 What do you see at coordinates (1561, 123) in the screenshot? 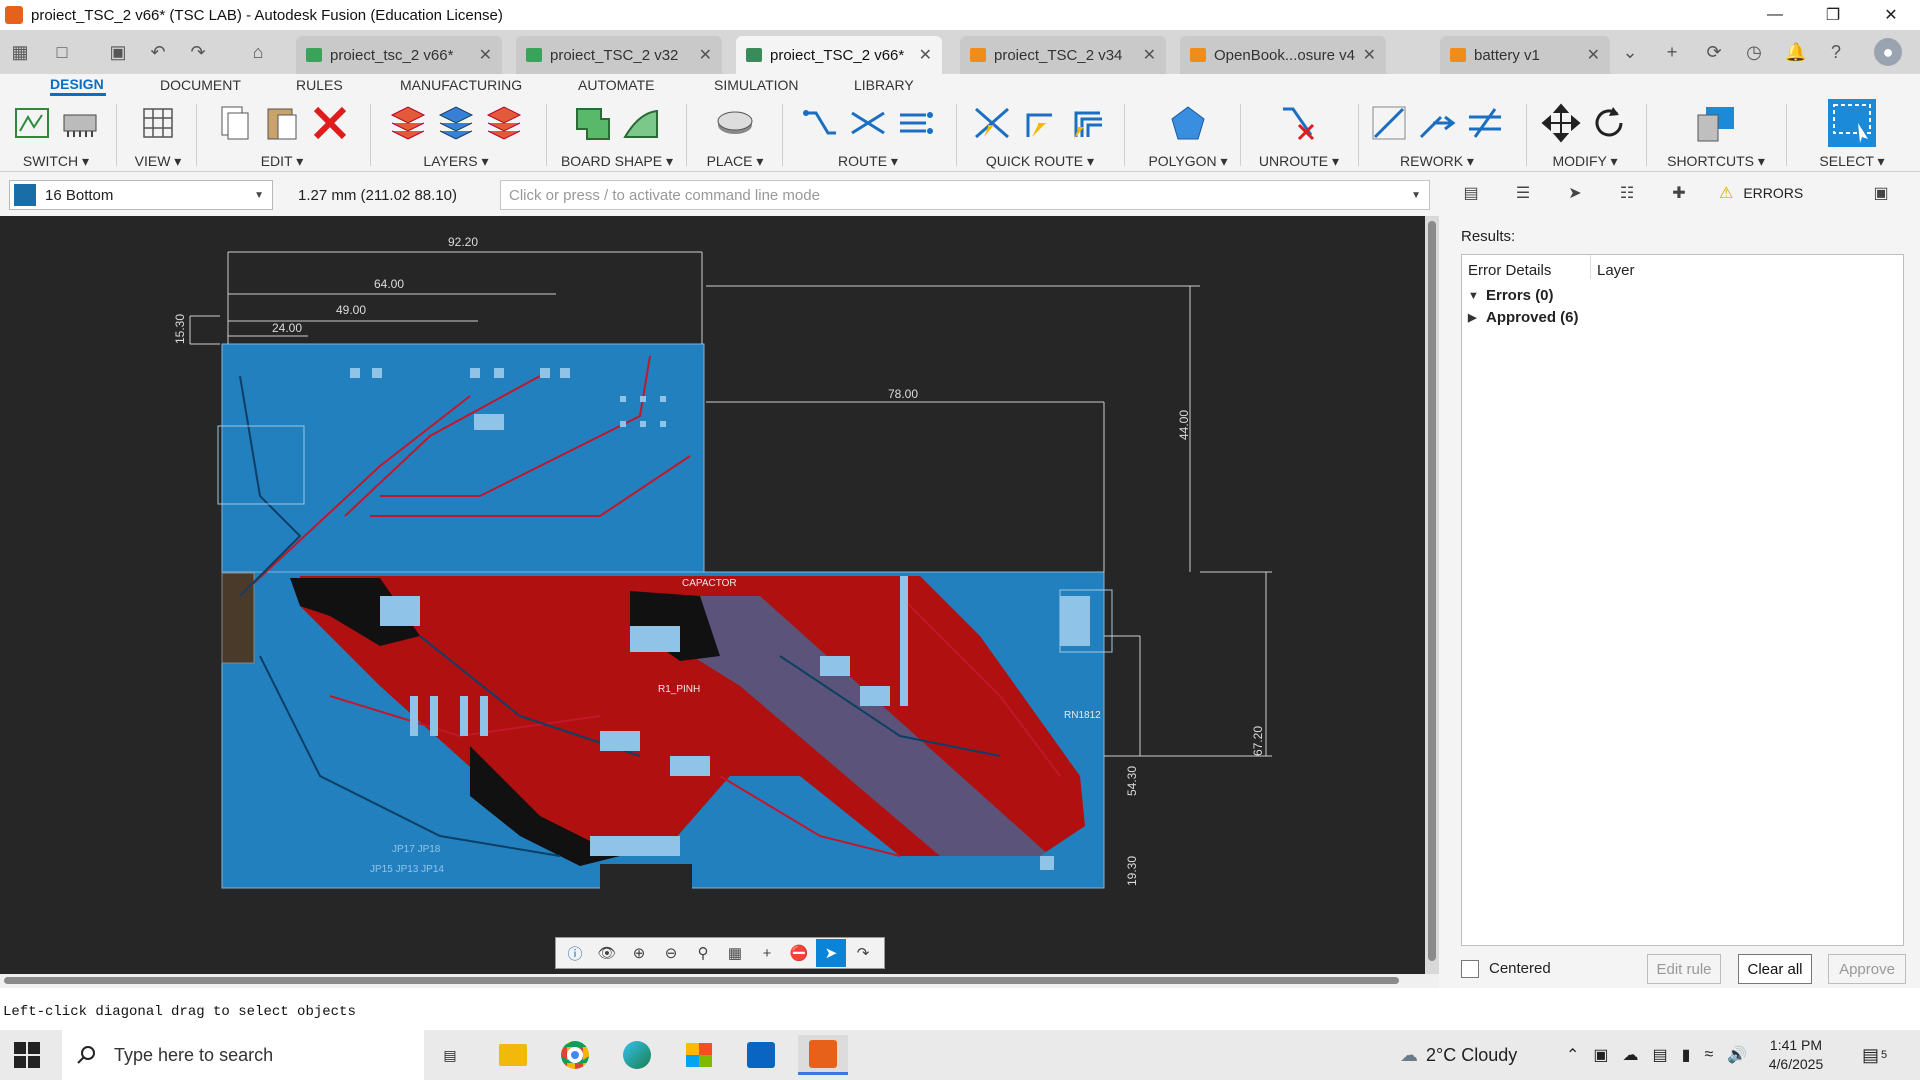
I see `move-icon` at bounding box center [1561, 123].